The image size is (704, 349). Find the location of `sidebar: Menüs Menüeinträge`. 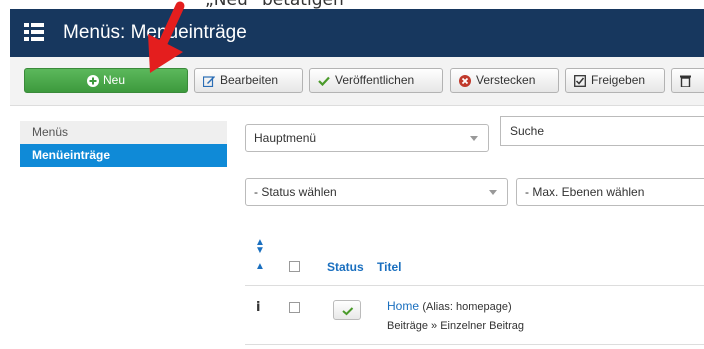

sidebar: Menüs Menüeinträge is located at coordinates (123, 144).